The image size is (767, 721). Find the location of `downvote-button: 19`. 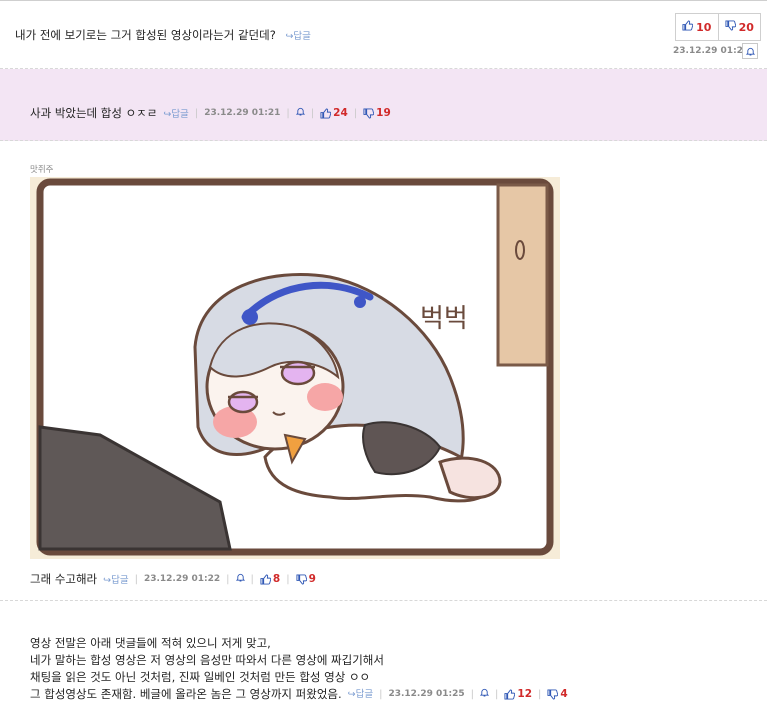

downvote-button: 19 is located at coordinates (377, 113).